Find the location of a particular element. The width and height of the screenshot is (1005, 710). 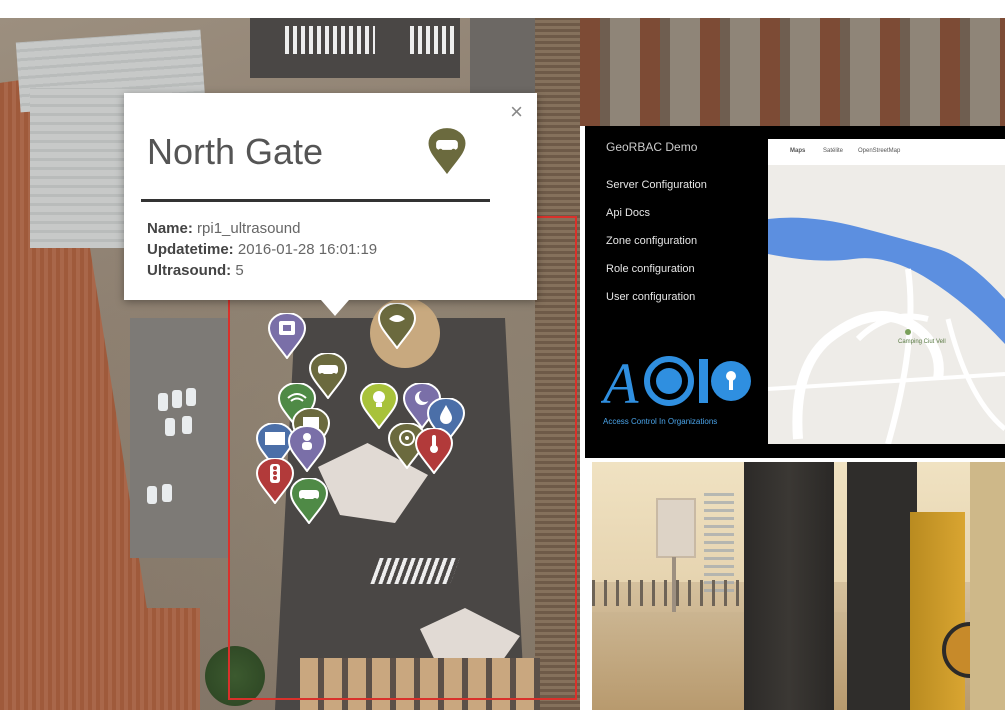

popup-field-ultrasound: Ultrasound: 5 is located at coordinates (195, 270).